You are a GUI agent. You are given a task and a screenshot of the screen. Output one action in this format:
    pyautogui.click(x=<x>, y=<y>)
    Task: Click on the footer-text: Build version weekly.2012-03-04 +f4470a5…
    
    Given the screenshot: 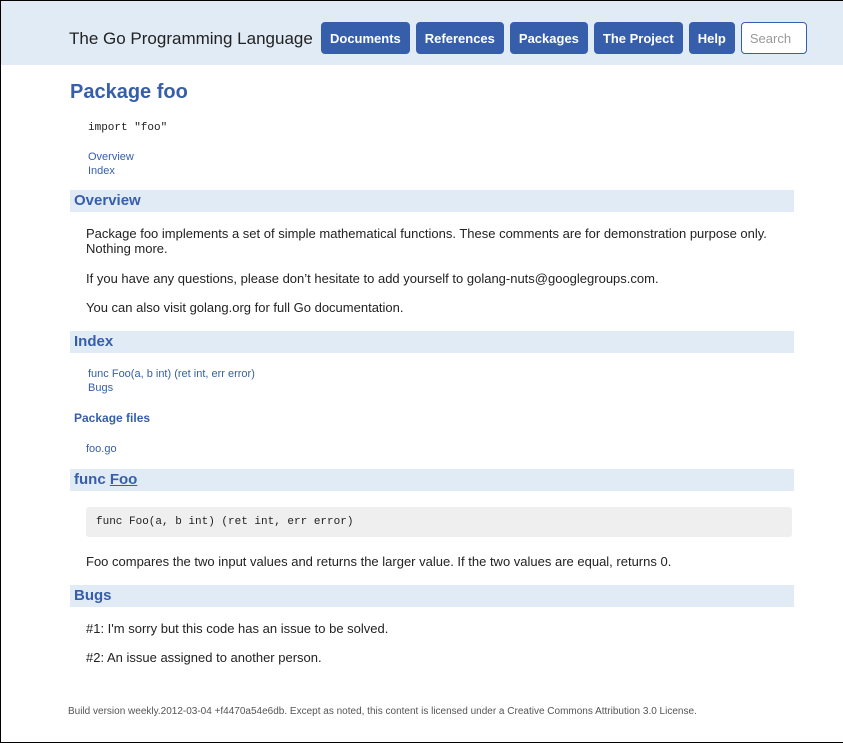 What is the action you would take?
    pyautogui.click(x=382, y=711)
    